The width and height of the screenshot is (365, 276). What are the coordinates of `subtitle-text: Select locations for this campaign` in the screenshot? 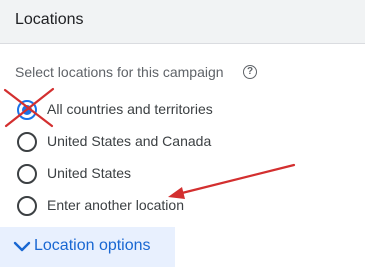 It's located at (119, 72).